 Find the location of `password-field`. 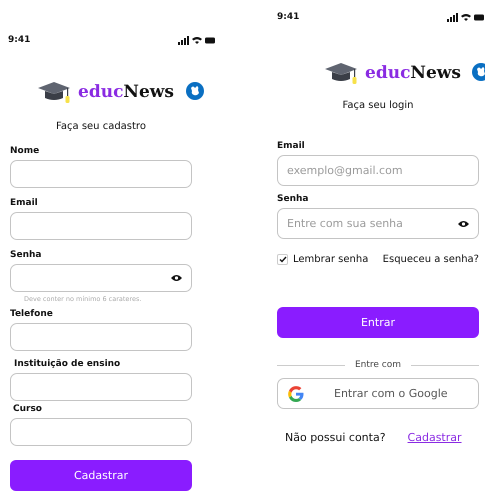

password-field is located at coordinates (101, 278).